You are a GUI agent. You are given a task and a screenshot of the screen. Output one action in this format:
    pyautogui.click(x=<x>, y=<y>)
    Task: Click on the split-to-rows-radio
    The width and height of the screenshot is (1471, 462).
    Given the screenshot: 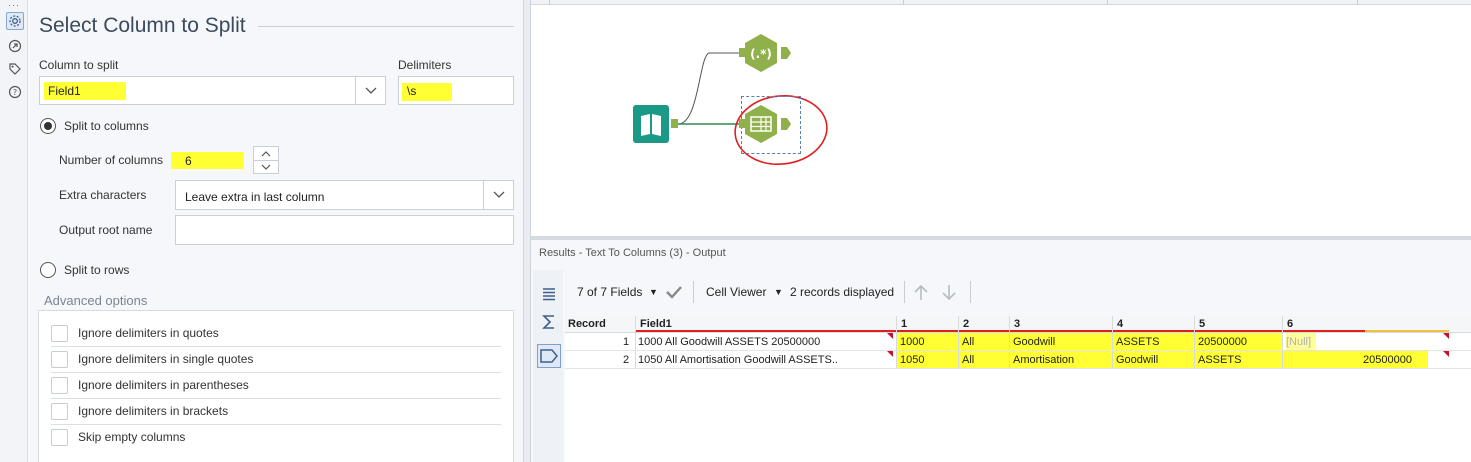 What is the action you would take?
    pyautogui.click(x=48, y=270)
    